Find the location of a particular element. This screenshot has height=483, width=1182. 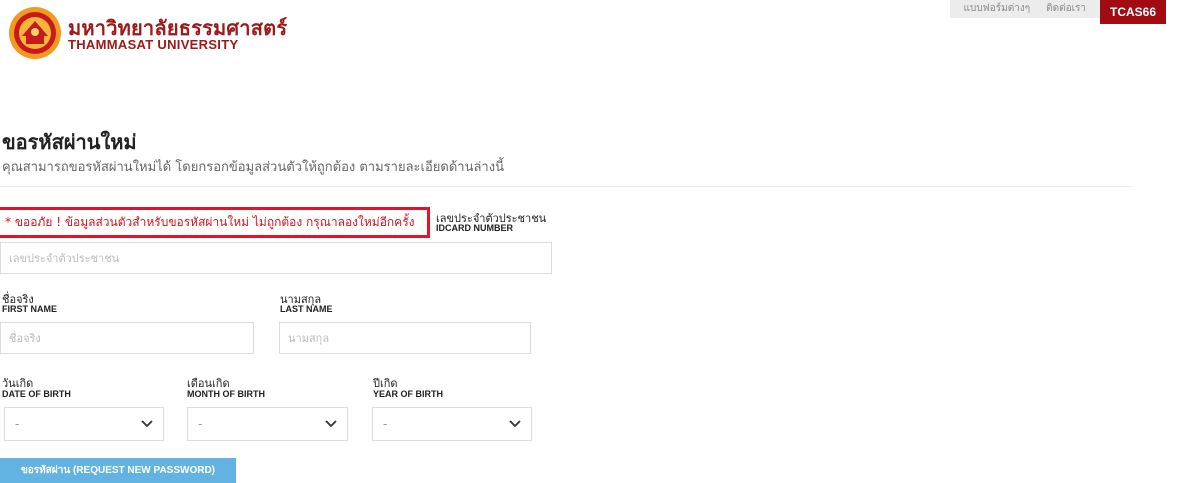

brand-name-english: THAMMASAT UNIVERSITY is located at coordinates (153, 44).